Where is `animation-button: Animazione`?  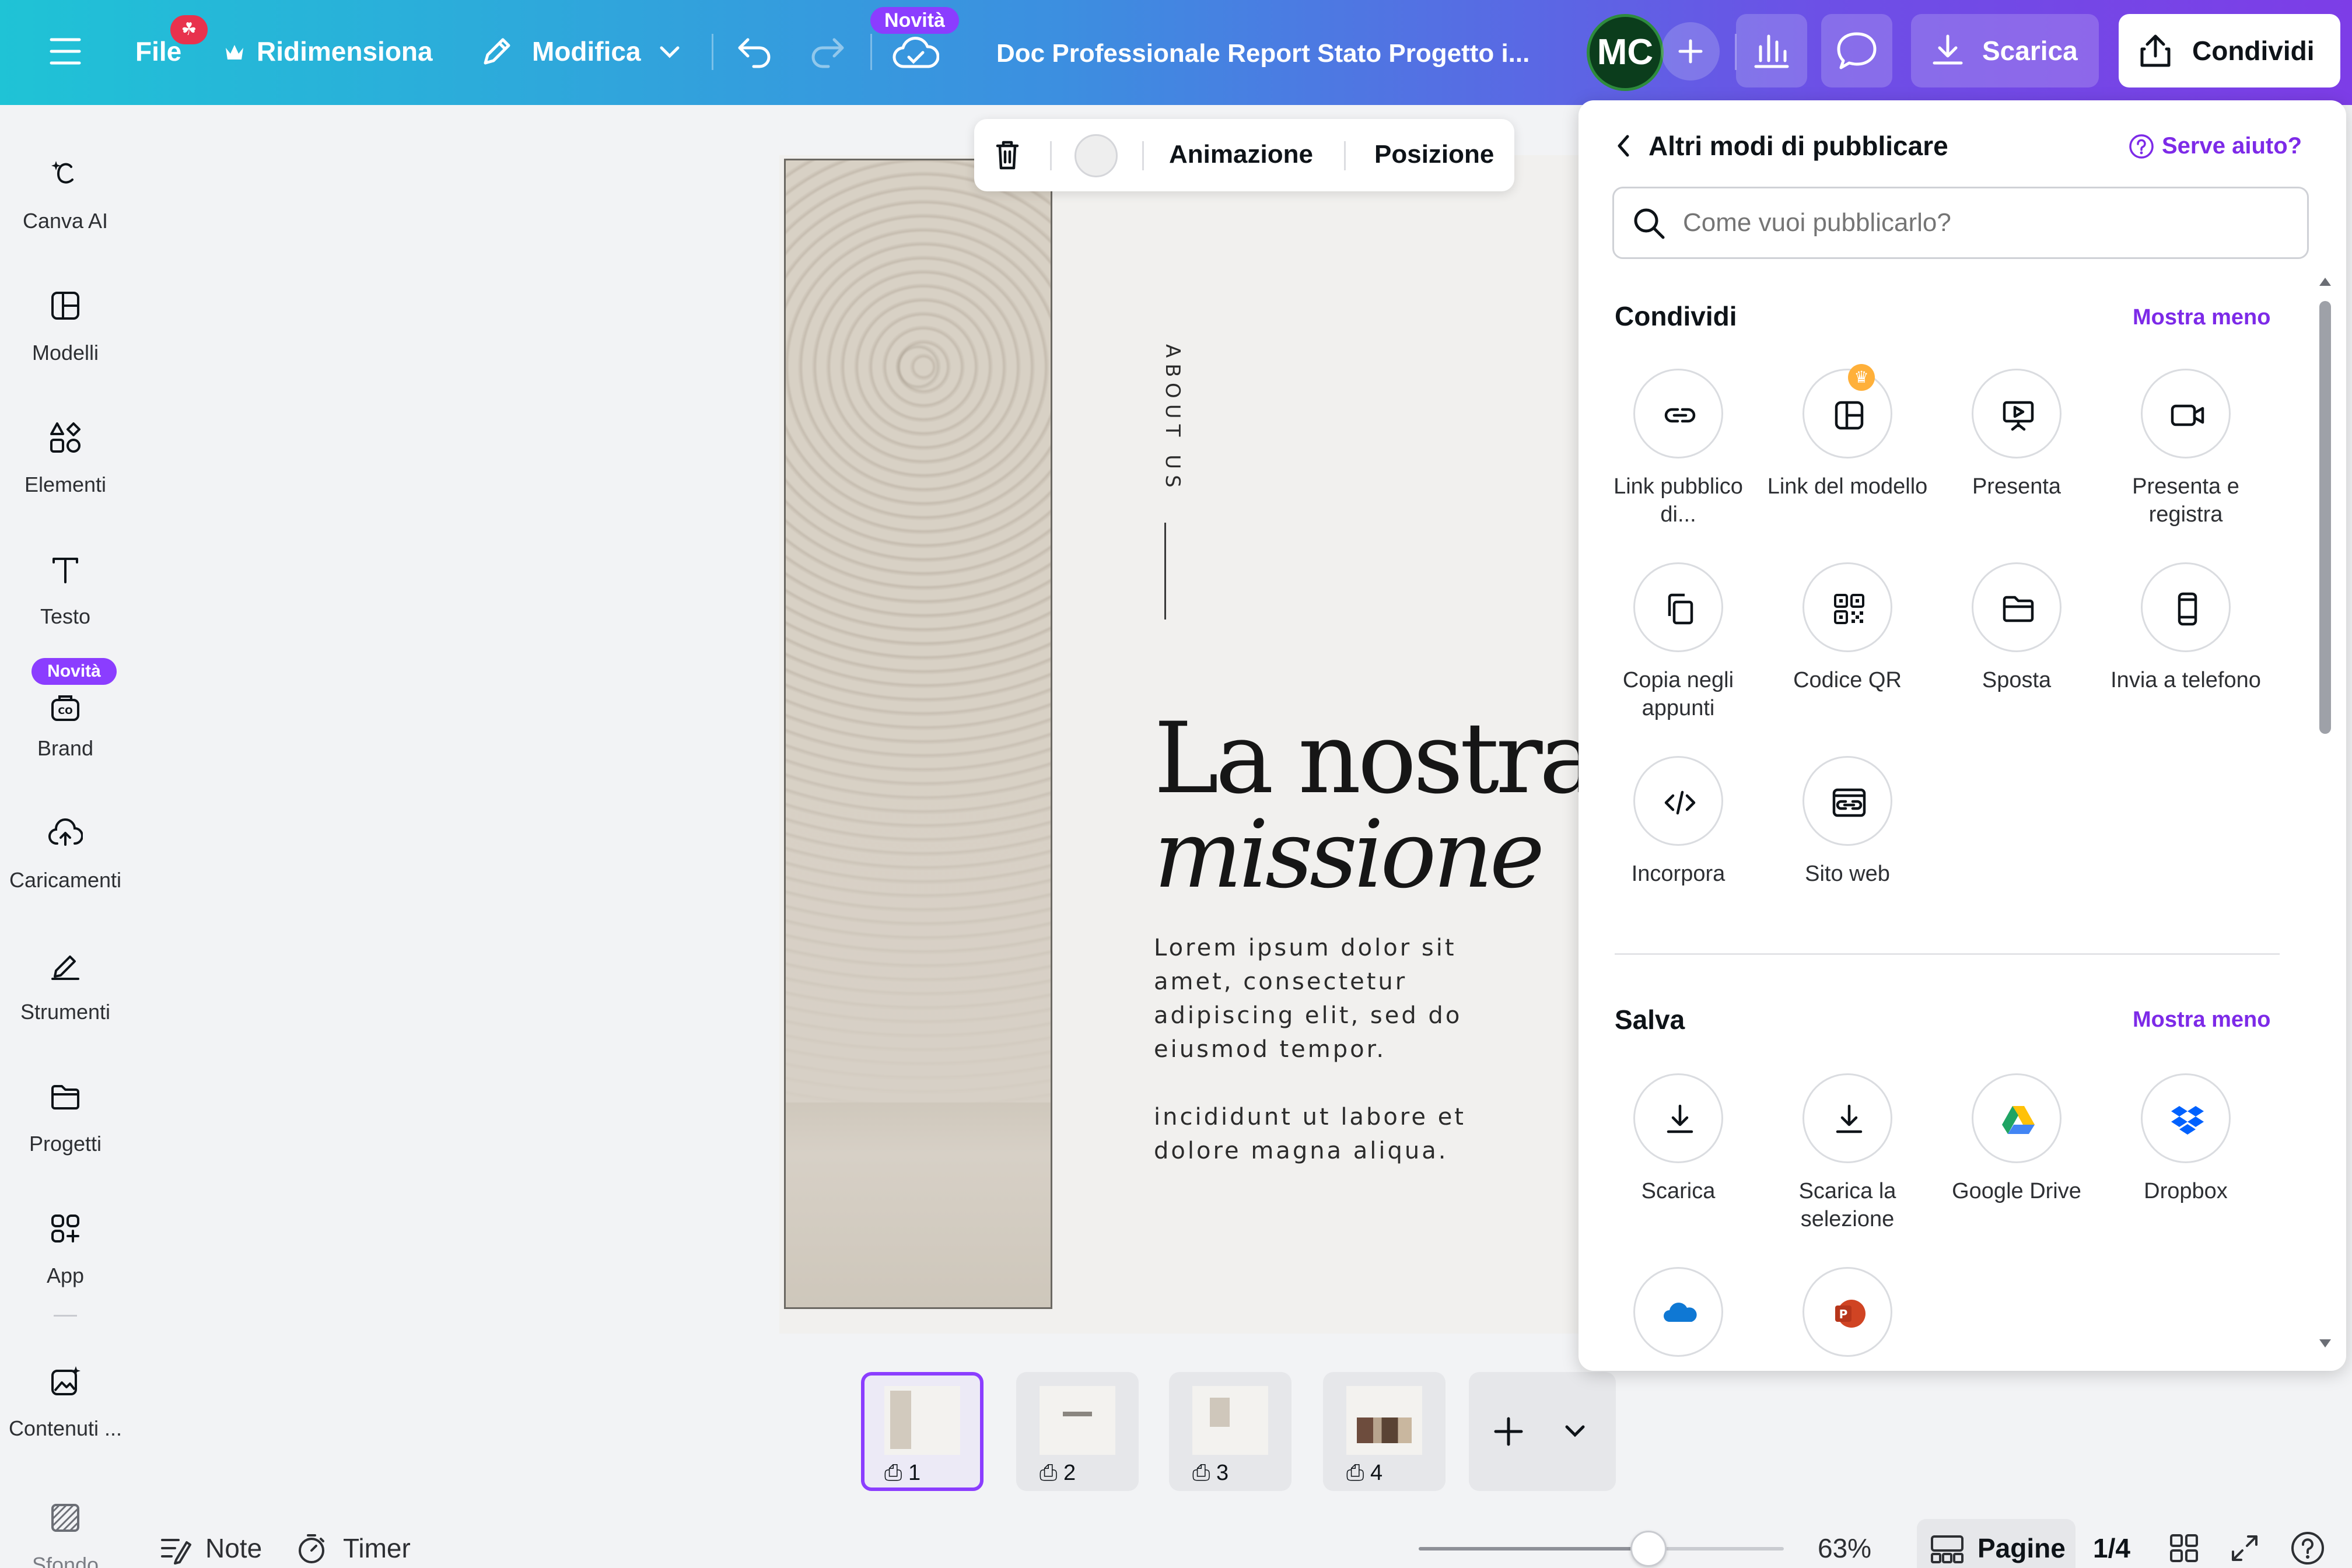
animation-button: Animazione is located at coordinates (1241, 154).